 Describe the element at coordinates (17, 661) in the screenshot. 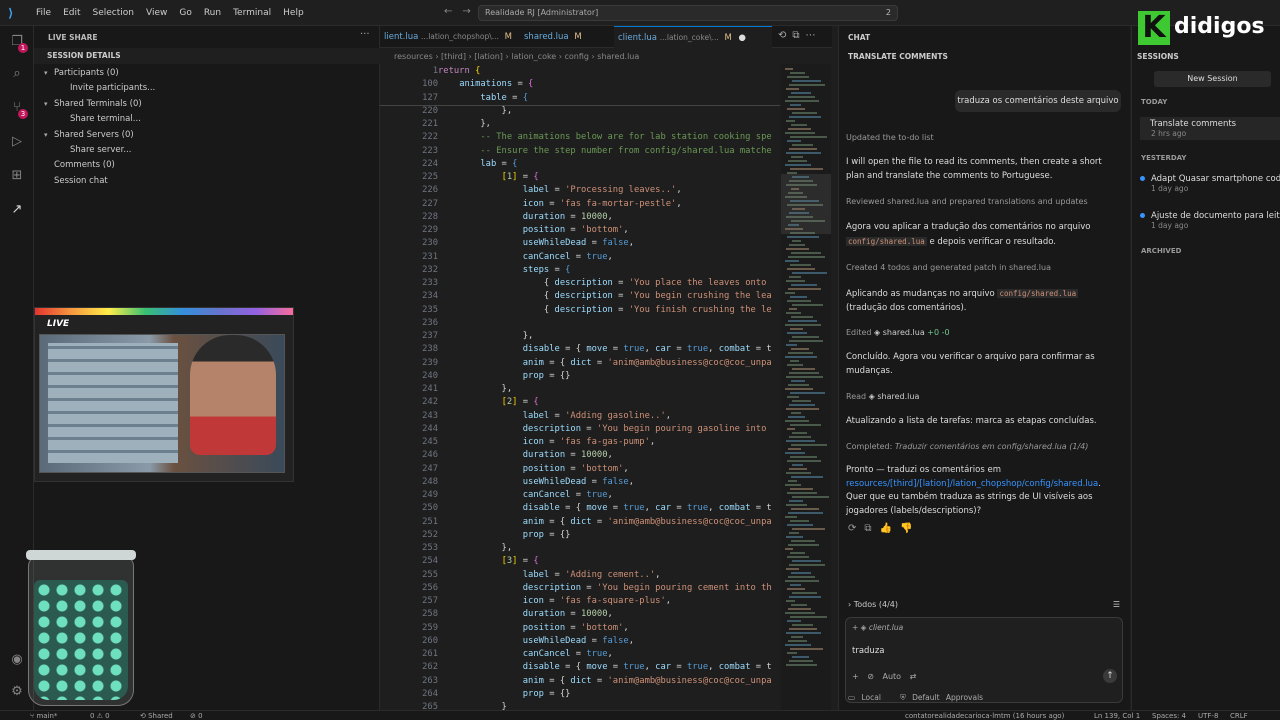

I see `account-icon: ◉` at that location.